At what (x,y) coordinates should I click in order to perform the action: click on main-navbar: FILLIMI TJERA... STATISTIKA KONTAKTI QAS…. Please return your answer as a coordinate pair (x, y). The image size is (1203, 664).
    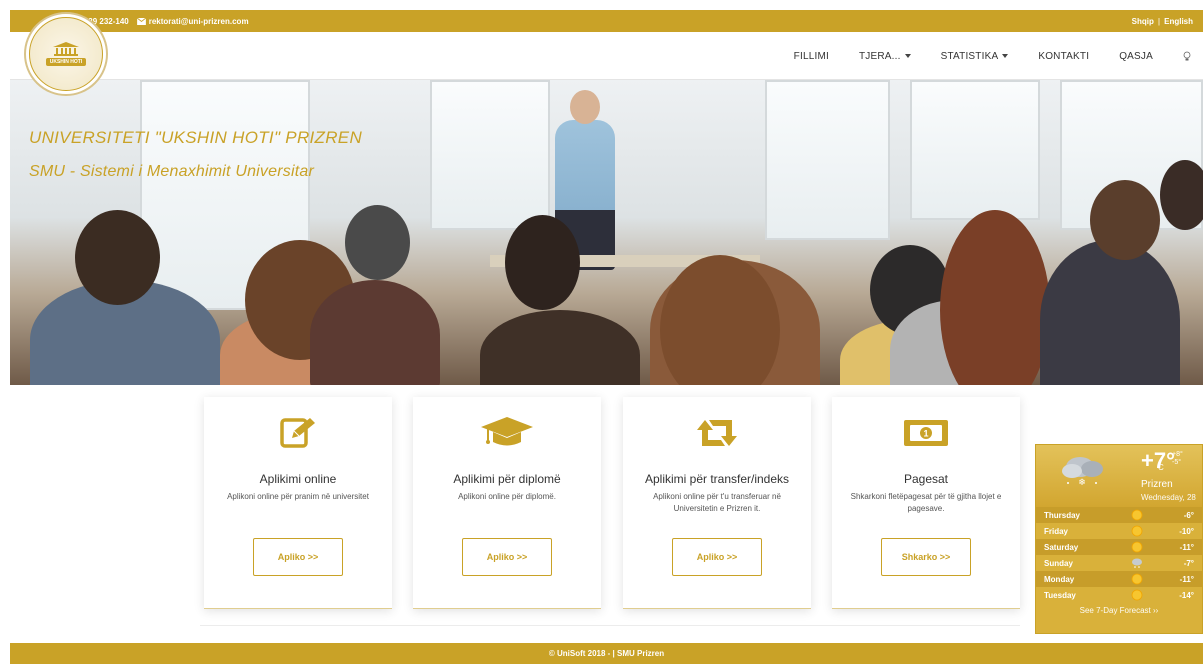
    Looking at the image, I should click on (606, 56).